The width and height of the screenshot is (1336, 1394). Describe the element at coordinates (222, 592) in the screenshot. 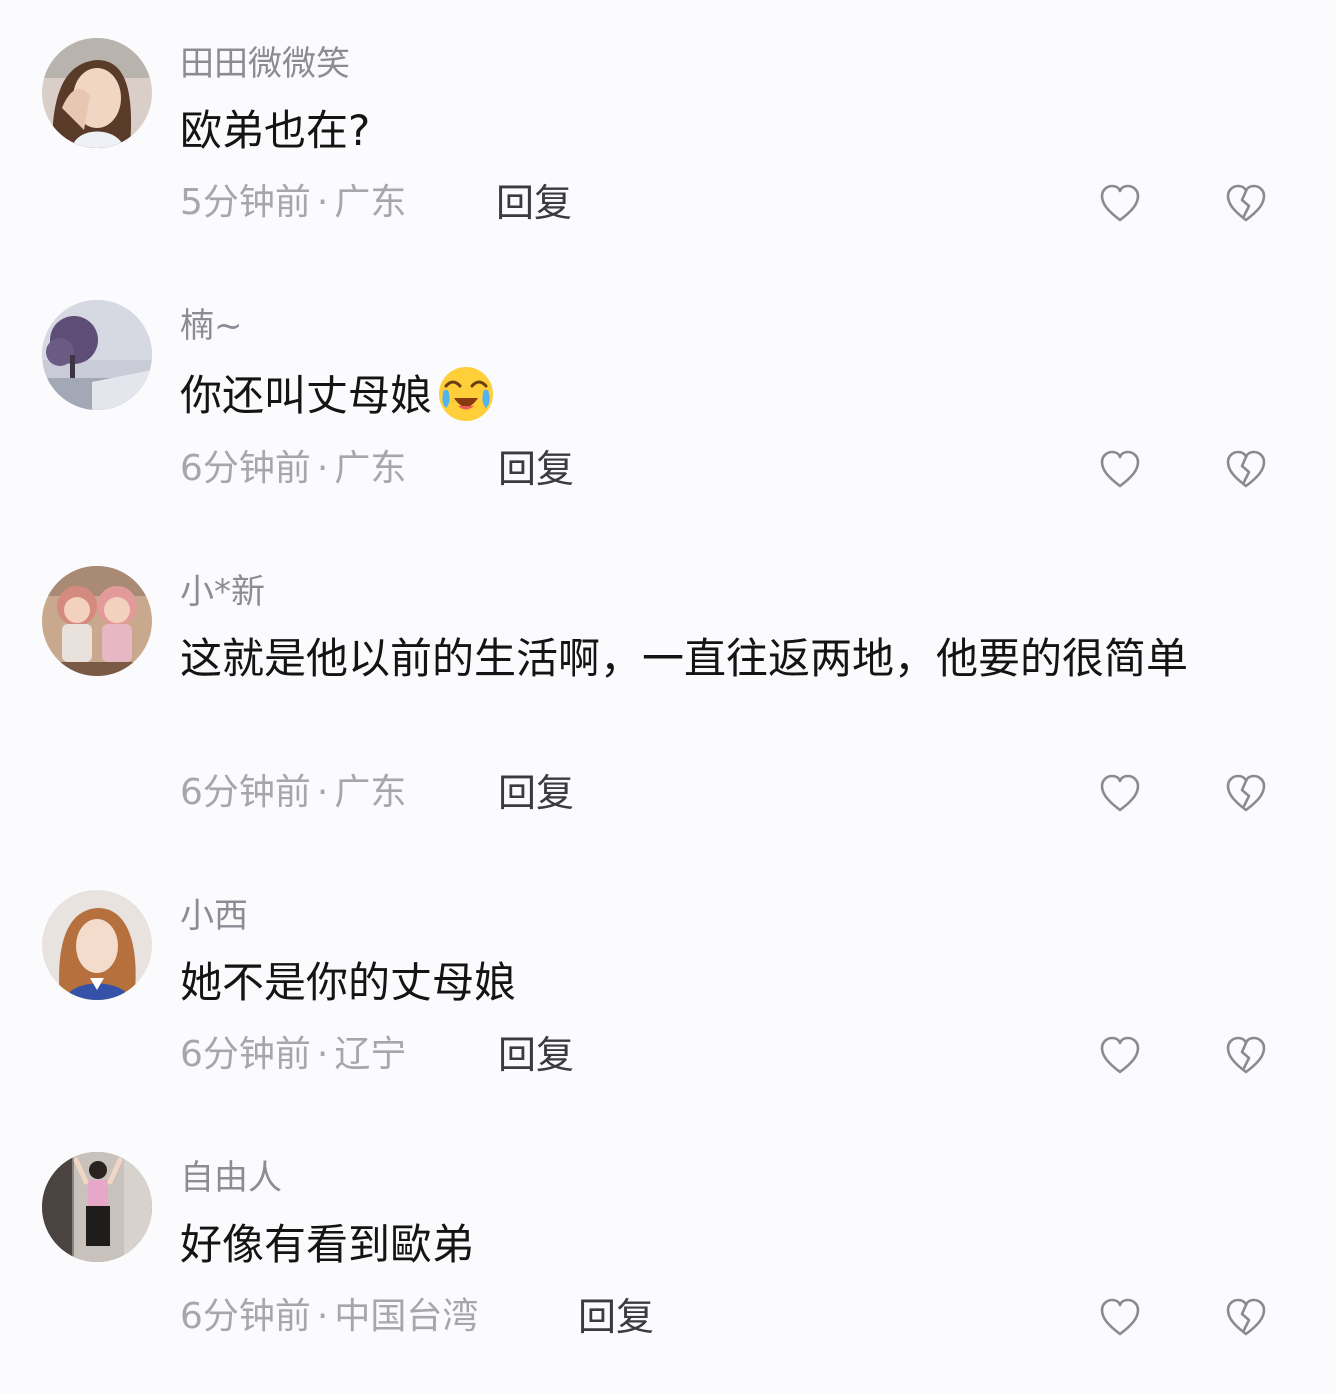

I see `username: 小*新` at that location.